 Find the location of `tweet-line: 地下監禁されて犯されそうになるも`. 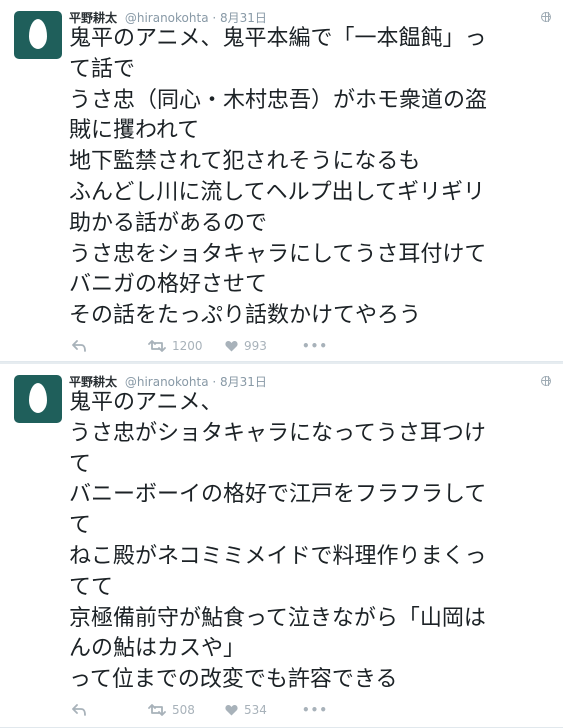

tweet-line: 地下監禁されて犯されそうになるも is located at coordinates (245, 162).